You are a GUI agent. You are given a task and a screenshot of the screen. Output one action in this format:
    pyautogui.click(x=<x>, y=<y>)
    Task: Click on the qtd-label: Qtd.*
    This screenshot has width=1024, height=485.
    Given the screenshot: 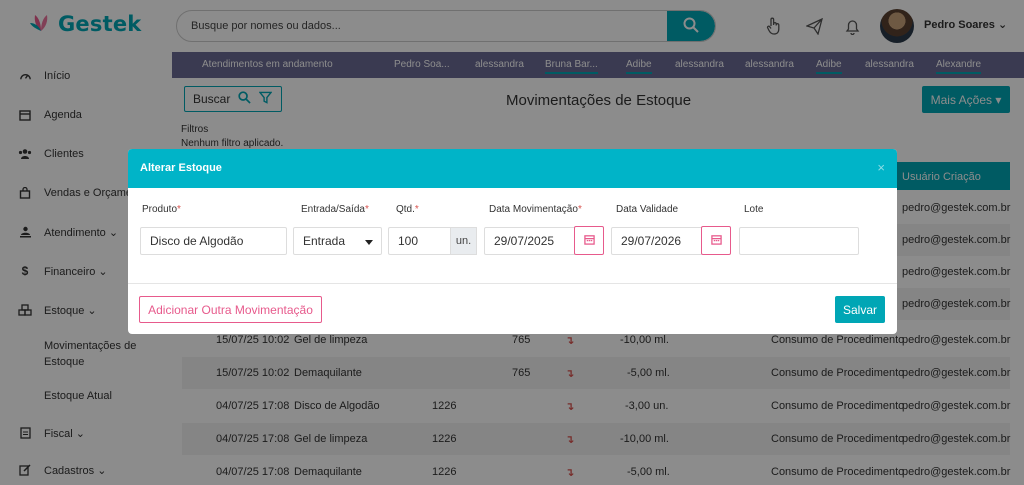 What is the action you would take?
    pyautogui.click(x=407, y=209)
    